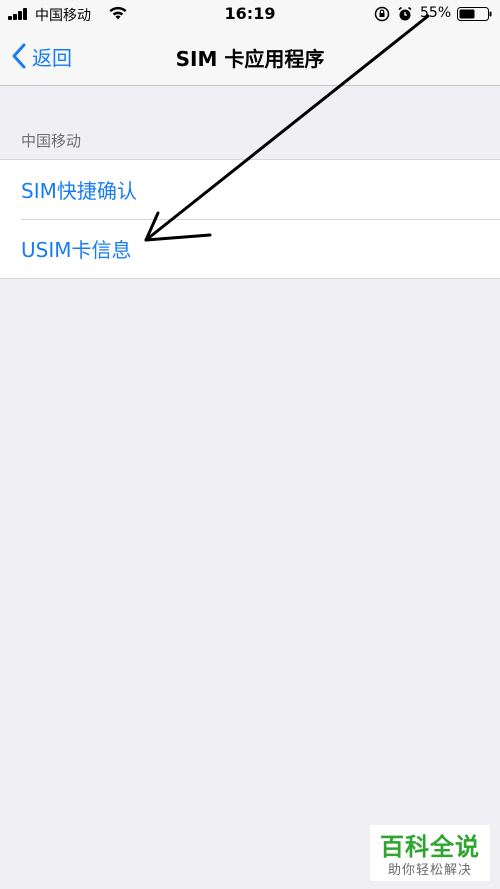 This screenshot has height=889, width=500. Describe the element at coordinates (382, 14) in the screenshot. I see `lock-rotation-icon` at that location.